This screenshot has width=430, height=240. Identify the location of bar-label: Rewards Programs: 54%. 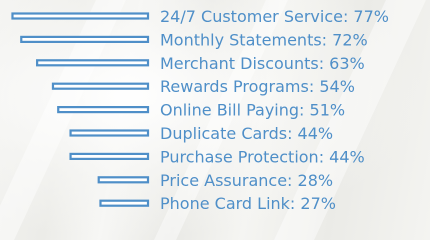
(257, 86).